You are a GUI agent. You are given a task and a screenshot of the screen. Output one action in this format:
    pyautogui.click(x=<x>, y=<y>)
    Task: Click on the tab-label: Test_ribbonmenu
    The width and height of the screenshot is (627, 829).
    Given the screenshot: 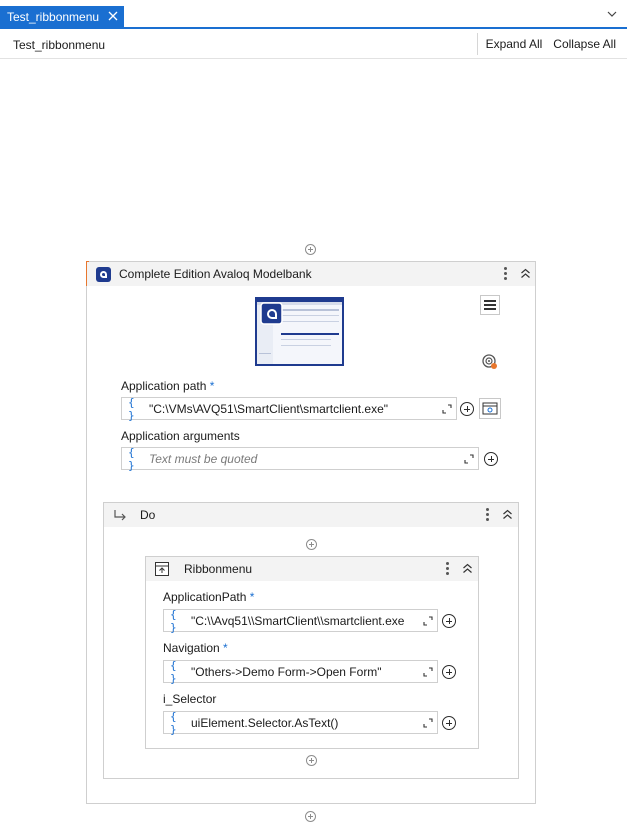 What is the action you would take?
    pyautogui.click(x=53, y=16)
    